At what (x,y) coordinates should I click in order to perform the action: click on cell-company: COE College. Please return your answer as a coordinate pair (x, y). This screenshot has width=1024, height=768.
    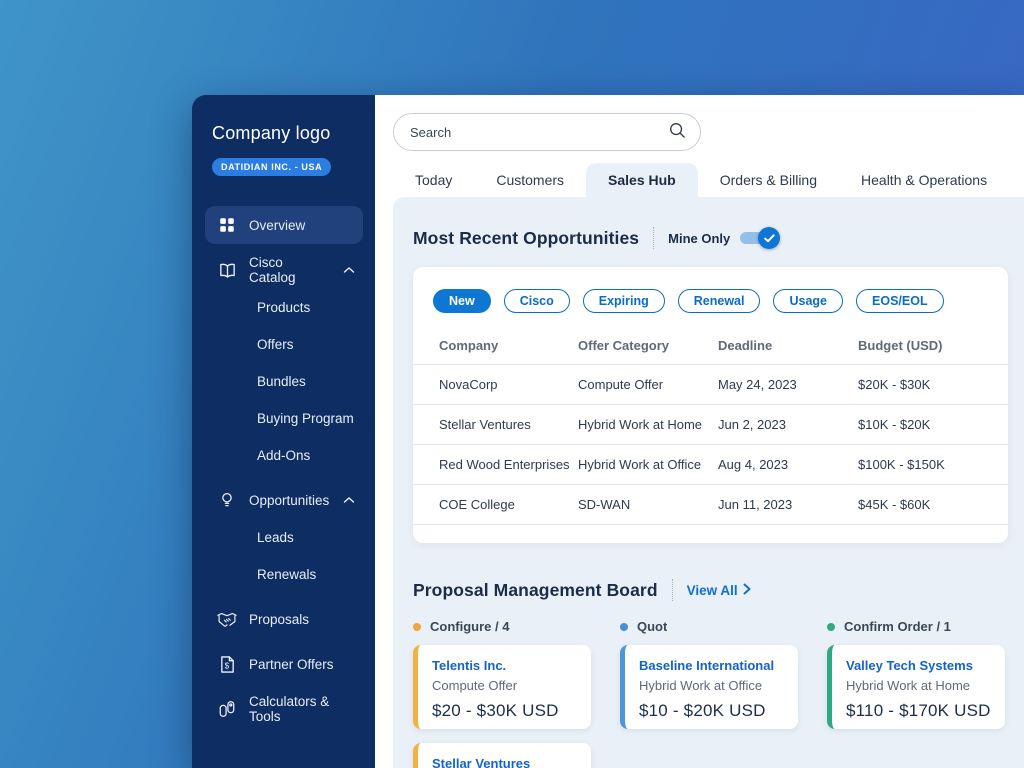
    Looking at the image, I should click on (477, 504).